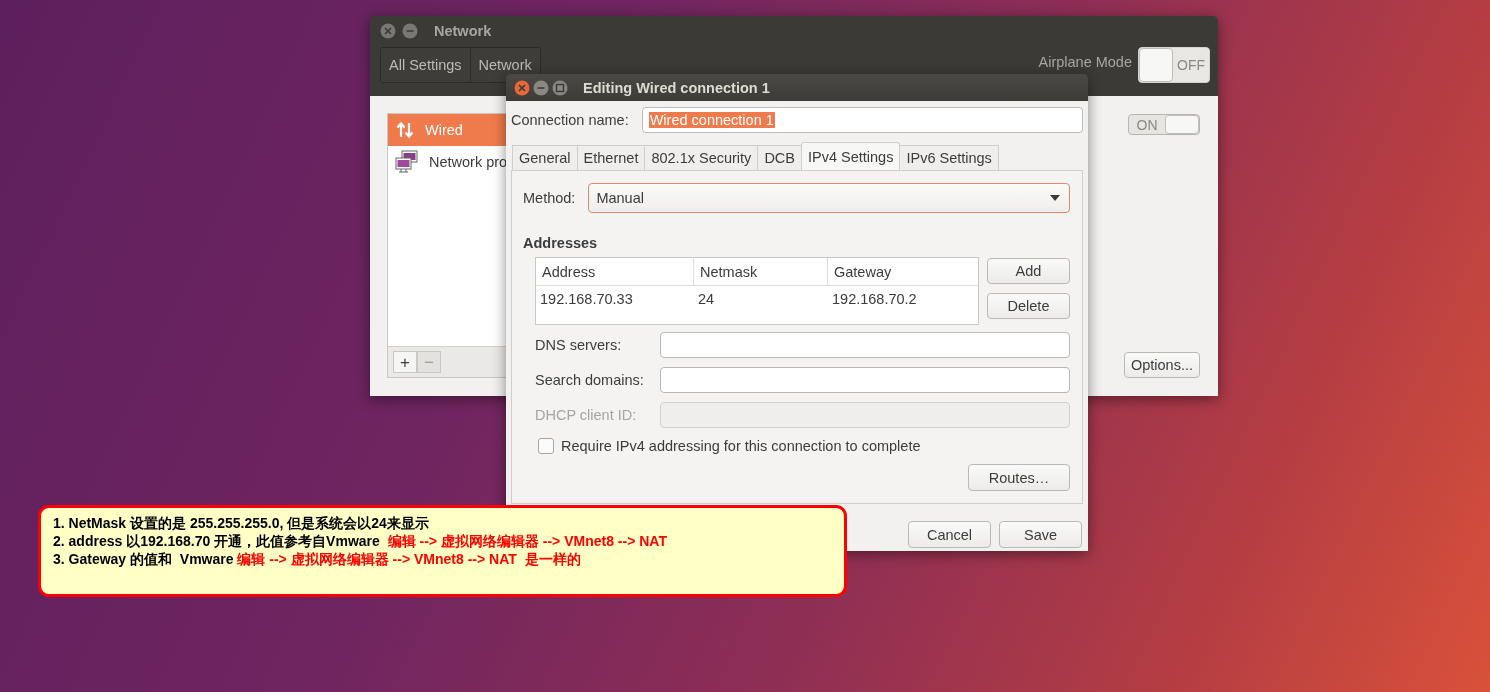 The height and width of the screenshot is (692, 1490). What do you see at coordinates (590, 380) in the screenshot?
I see `field-label: Search domains:` at bounding box center [590, 380].